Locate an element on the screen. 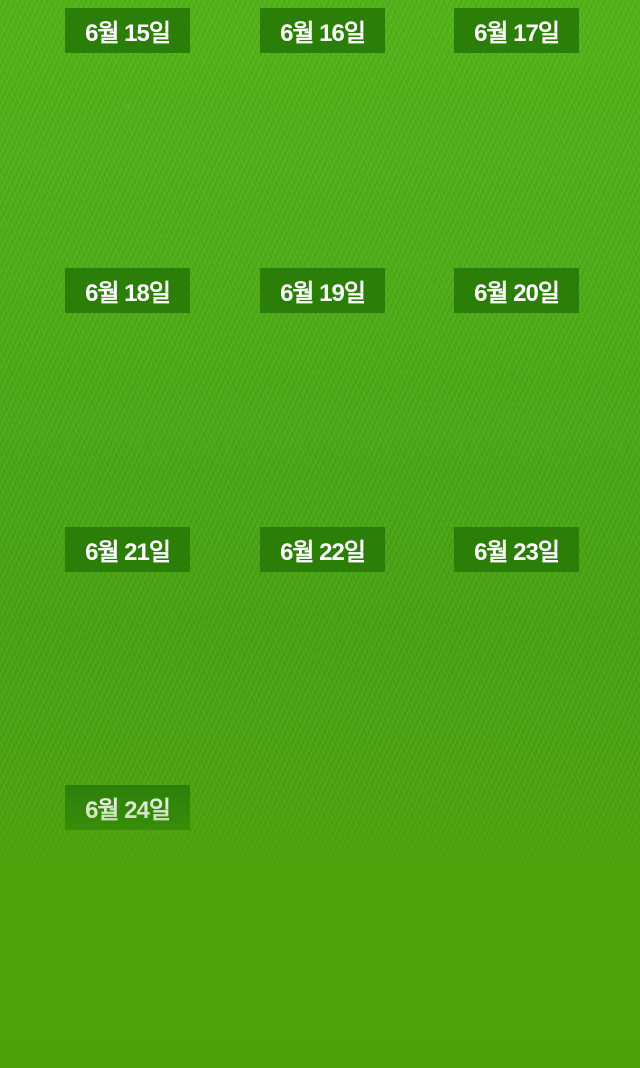 Image resolution: width=640 pixels, height=1068 pixels. date-tab-june-20: 6월 20일 is located at coordinates (516, 290).